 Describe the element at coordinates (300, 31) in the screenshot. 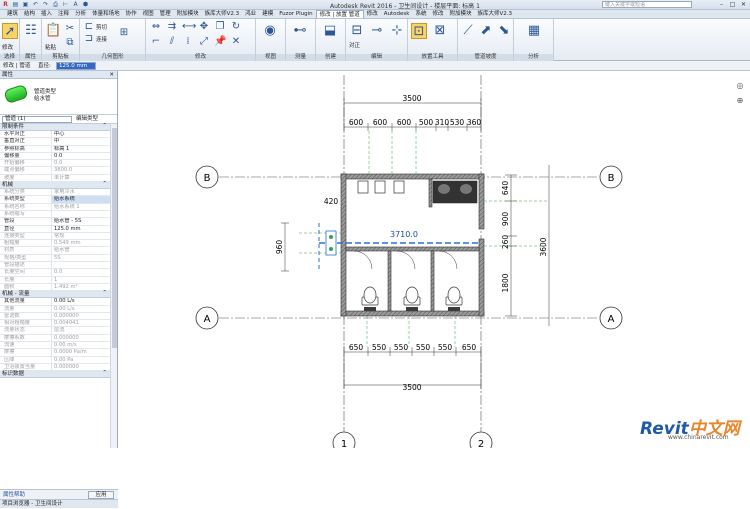

I see `measure-tool-icon: ⊷` at that location.